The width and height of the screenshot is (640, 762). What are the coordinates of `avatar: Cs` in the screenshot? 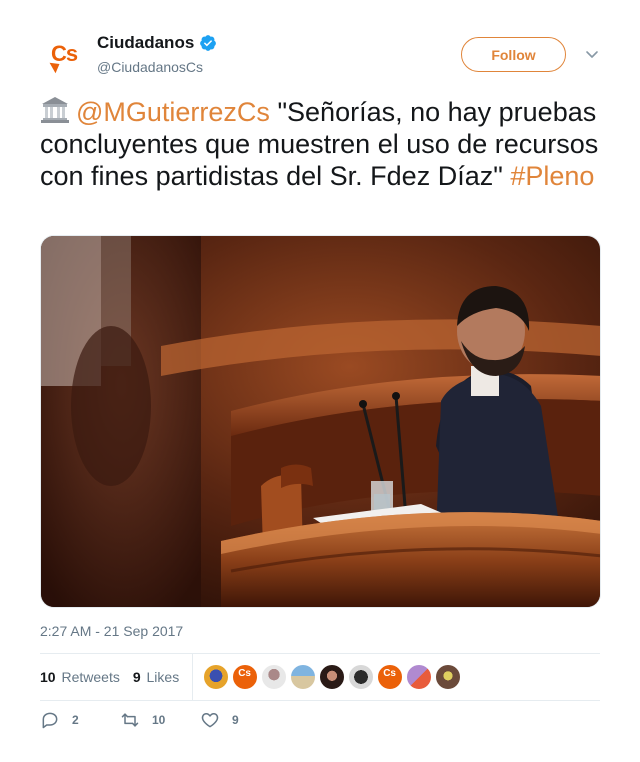 It's located at (64, 54).